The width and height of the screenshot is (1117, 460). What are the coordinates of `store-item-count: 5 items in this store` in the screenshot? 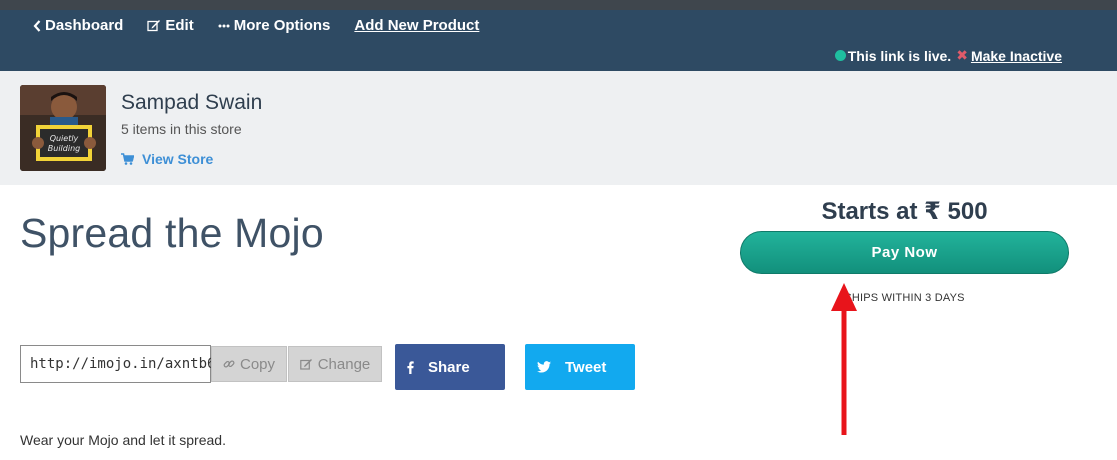 It's located at (181, 129).